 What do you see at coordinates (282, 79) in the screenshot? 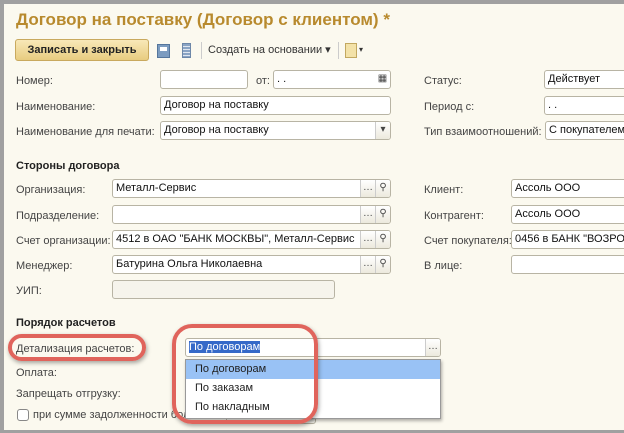
I see `date-value: . .` at bounding box center [282, 79].